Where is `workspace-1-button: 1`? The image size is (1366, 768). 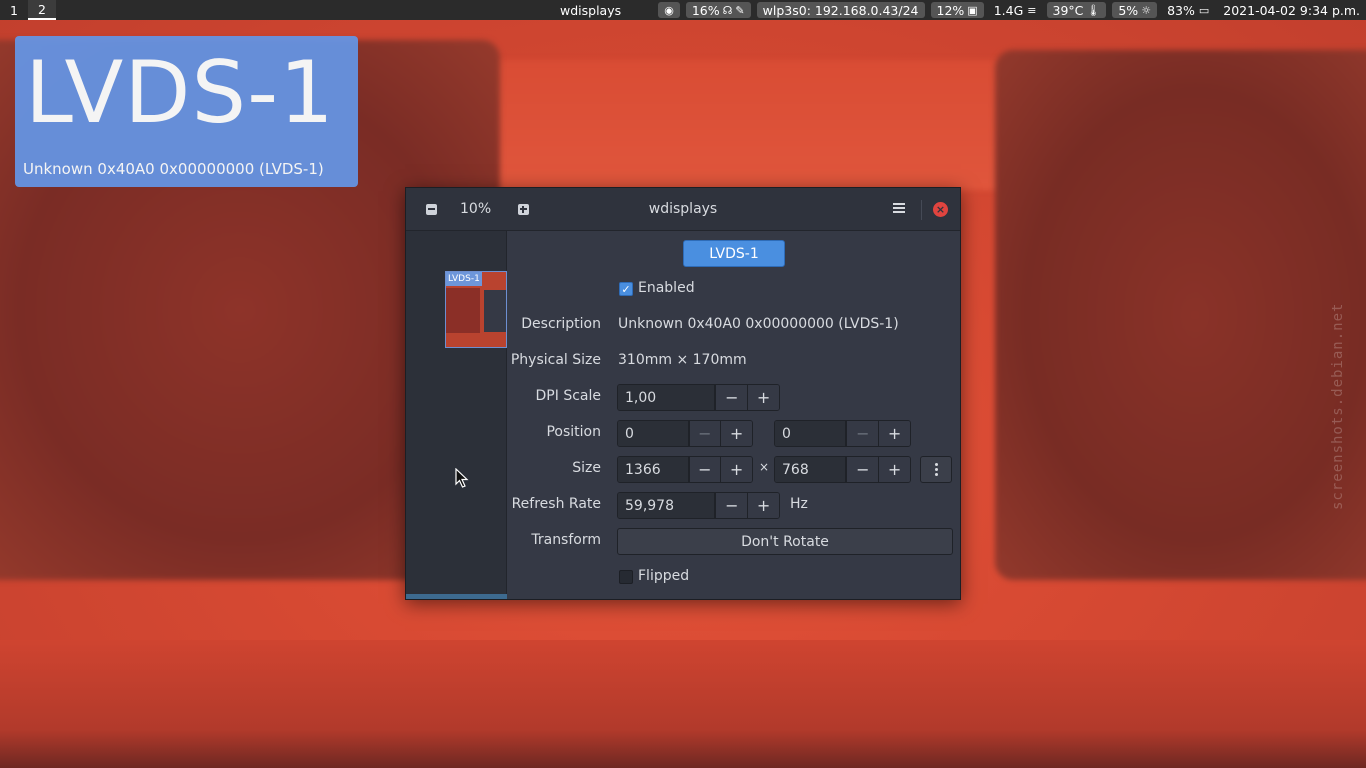
workspace-1-button: 1 is located at coordinates (14, 10).